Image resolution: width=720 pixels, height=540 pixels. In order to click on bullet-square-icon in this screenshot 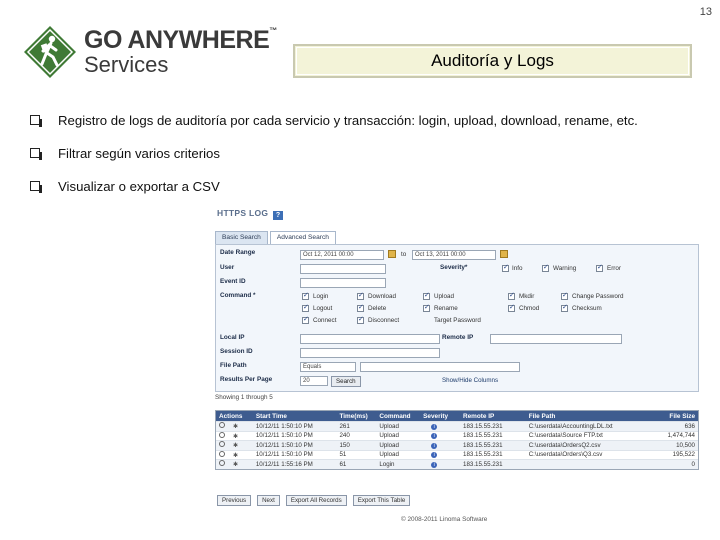, I will do `click(36, 154)`.